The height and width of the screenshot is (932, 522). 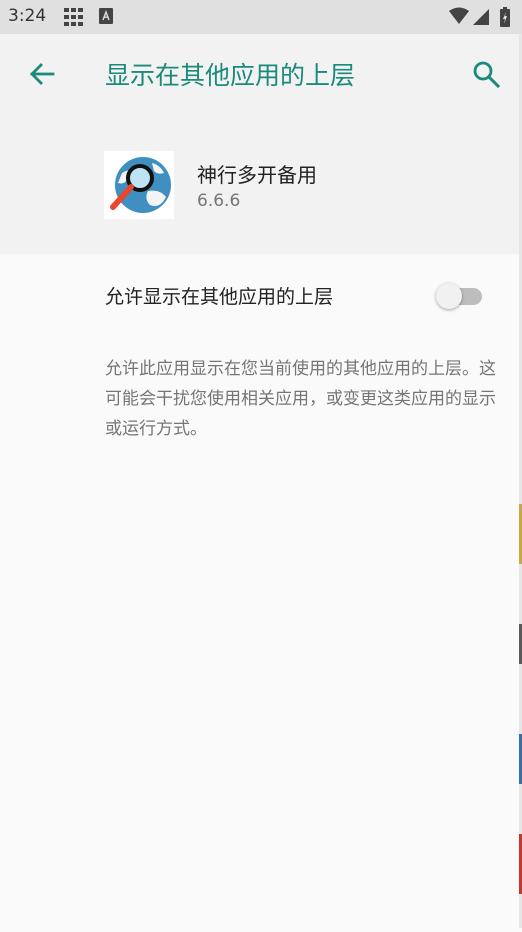 What do you see at coordinates (139, 185) in the screenshot?
I see `globe-magnifier-icon` at bounding box center [139, 185].